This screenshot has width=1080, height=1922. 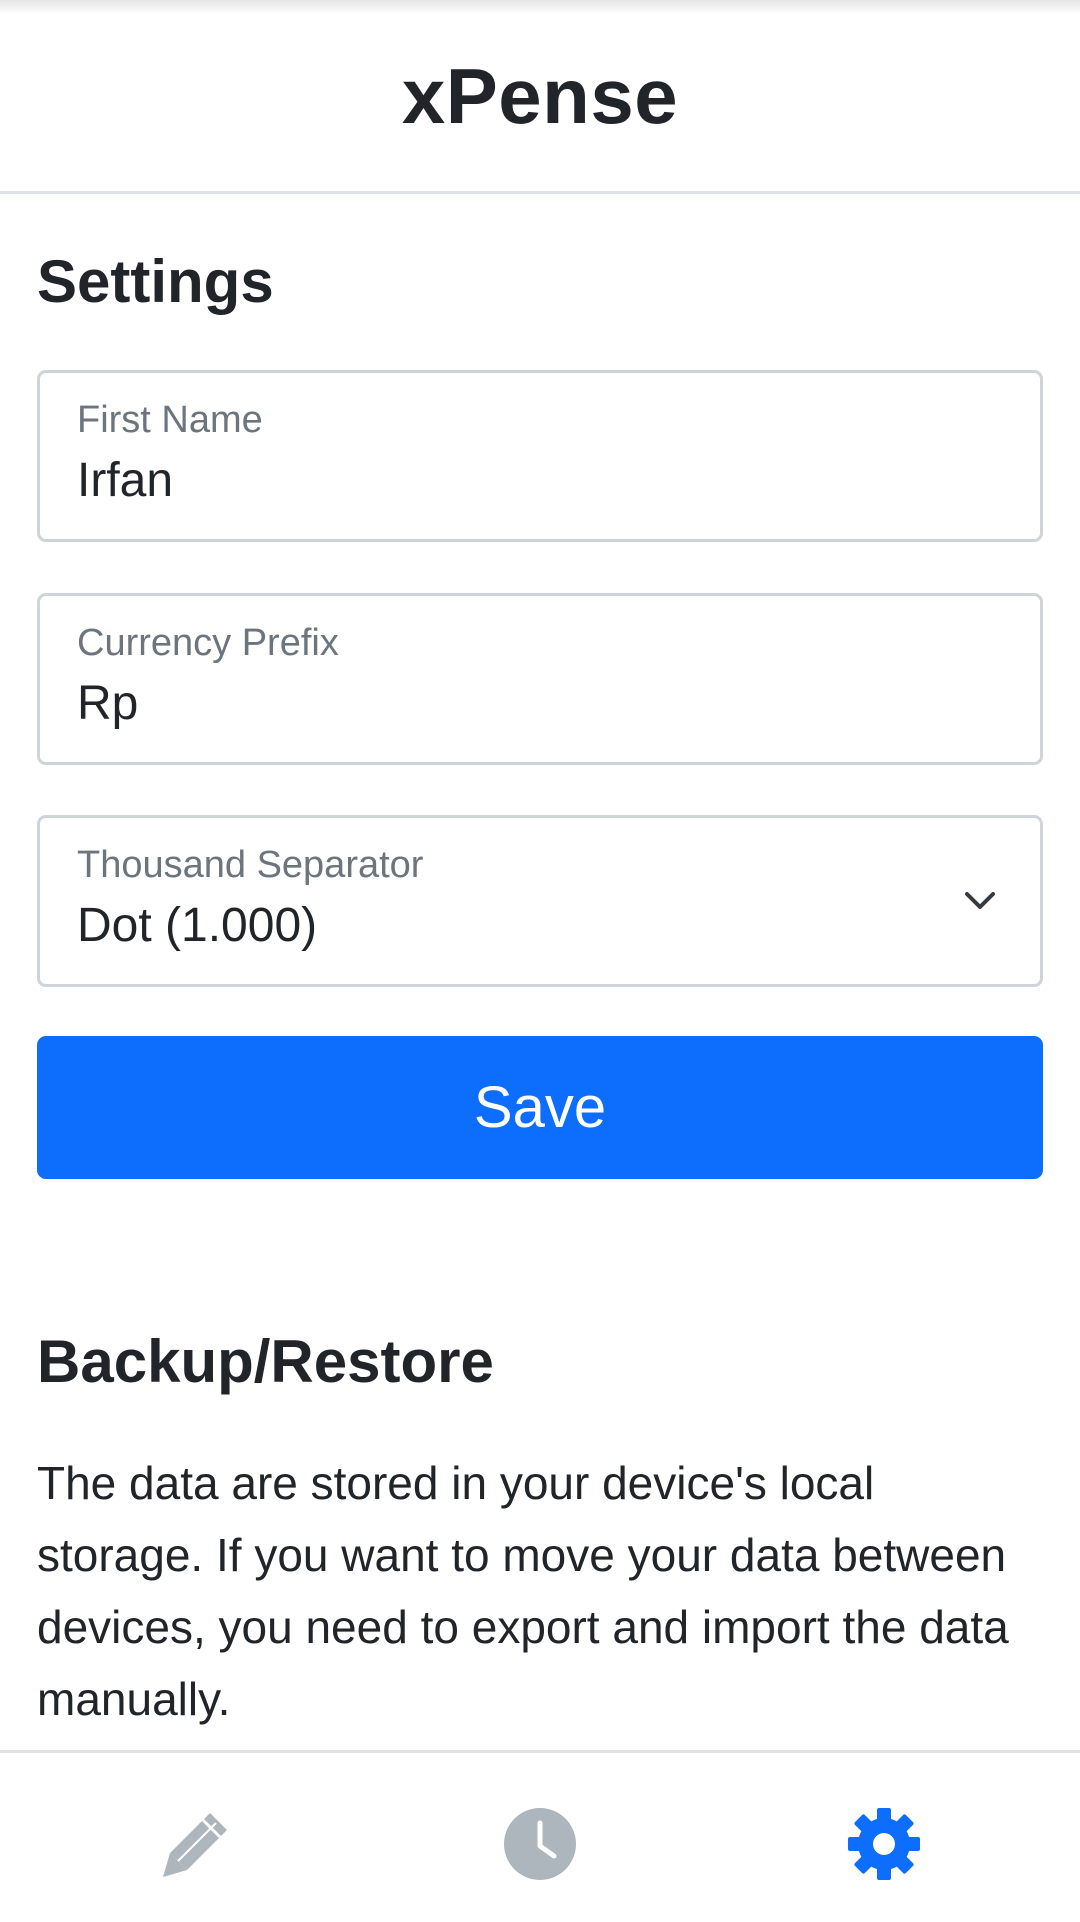 I want to click on thousand-separator-select: Thousand Separator Dot (1.000), so click(x=540, y=901).